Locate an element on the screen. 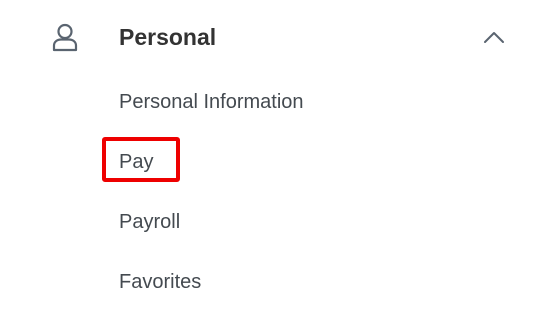 The width and height of the screenshot is (552, 314). menu-item-pay: Pay is located at coordinates (136, 162).